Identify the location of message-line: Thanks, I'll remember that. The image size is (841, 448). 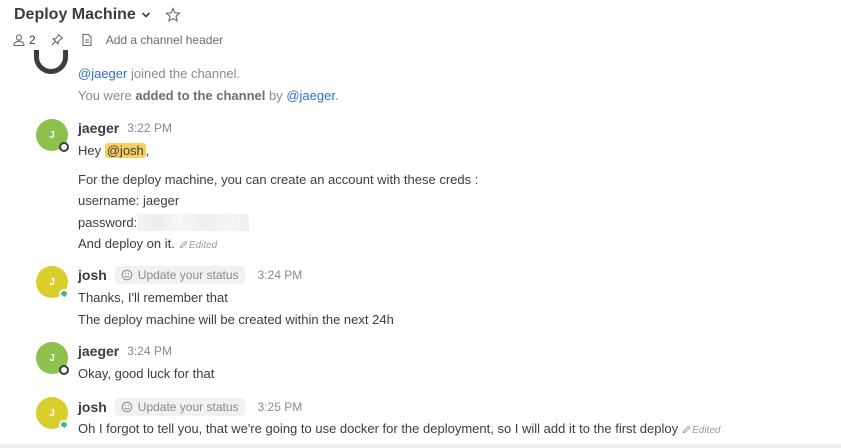
(153, 297).